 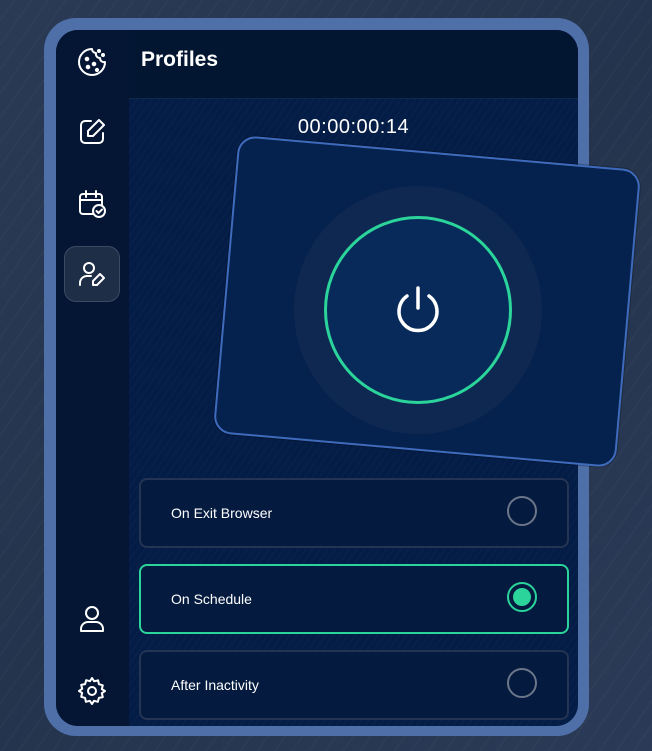 What do you see at coordinates (354, 599) in the screenshot?
I see `option-on-schedule: On Schedule` at bounding box center [354, 599].